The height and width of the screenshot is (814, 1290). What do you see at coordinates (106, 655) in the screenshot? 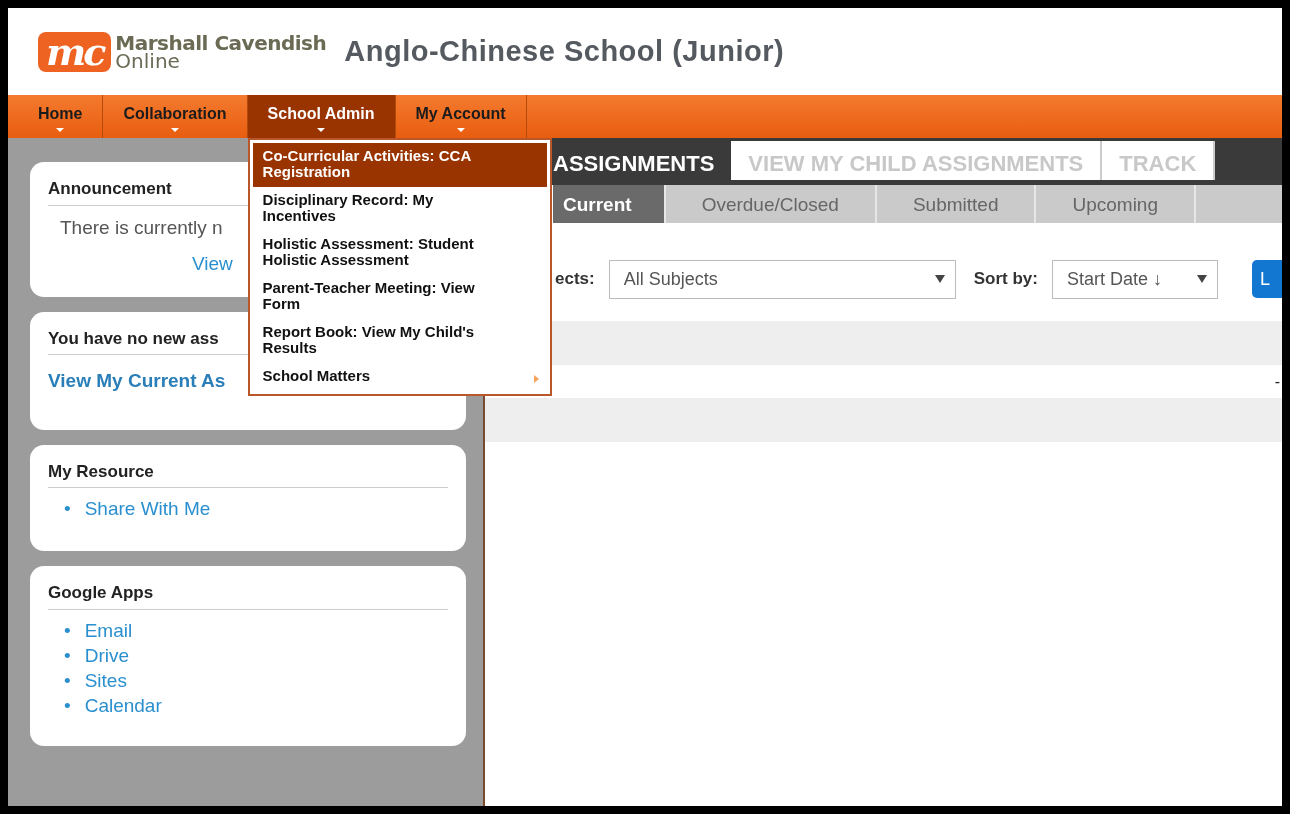
I see `list-link: Drive` at bounding box center [106, 655].